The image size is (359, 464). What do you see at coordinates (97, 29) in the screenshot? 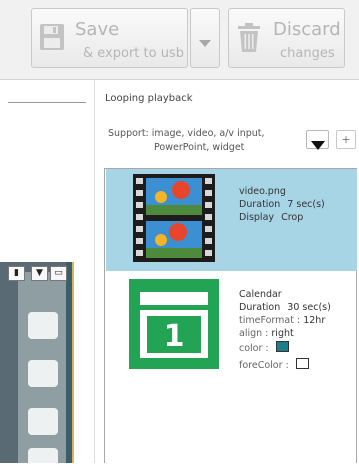
I see `save-label: Save` at bounding box center [97, 29].